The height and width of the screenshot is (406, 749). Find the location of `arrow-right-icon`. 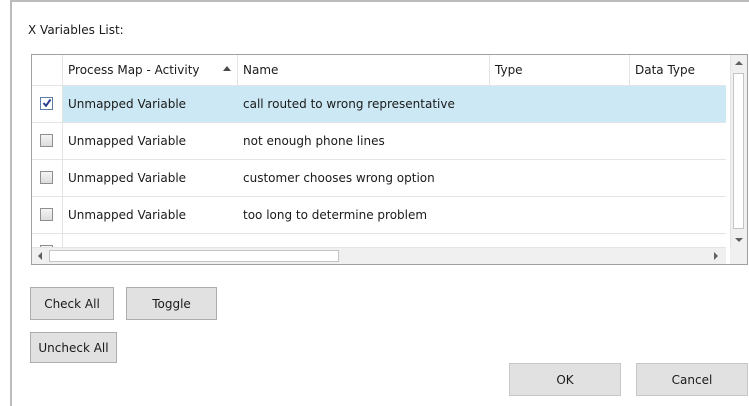

arrow-right-icon is located at coordinates (716, 256).